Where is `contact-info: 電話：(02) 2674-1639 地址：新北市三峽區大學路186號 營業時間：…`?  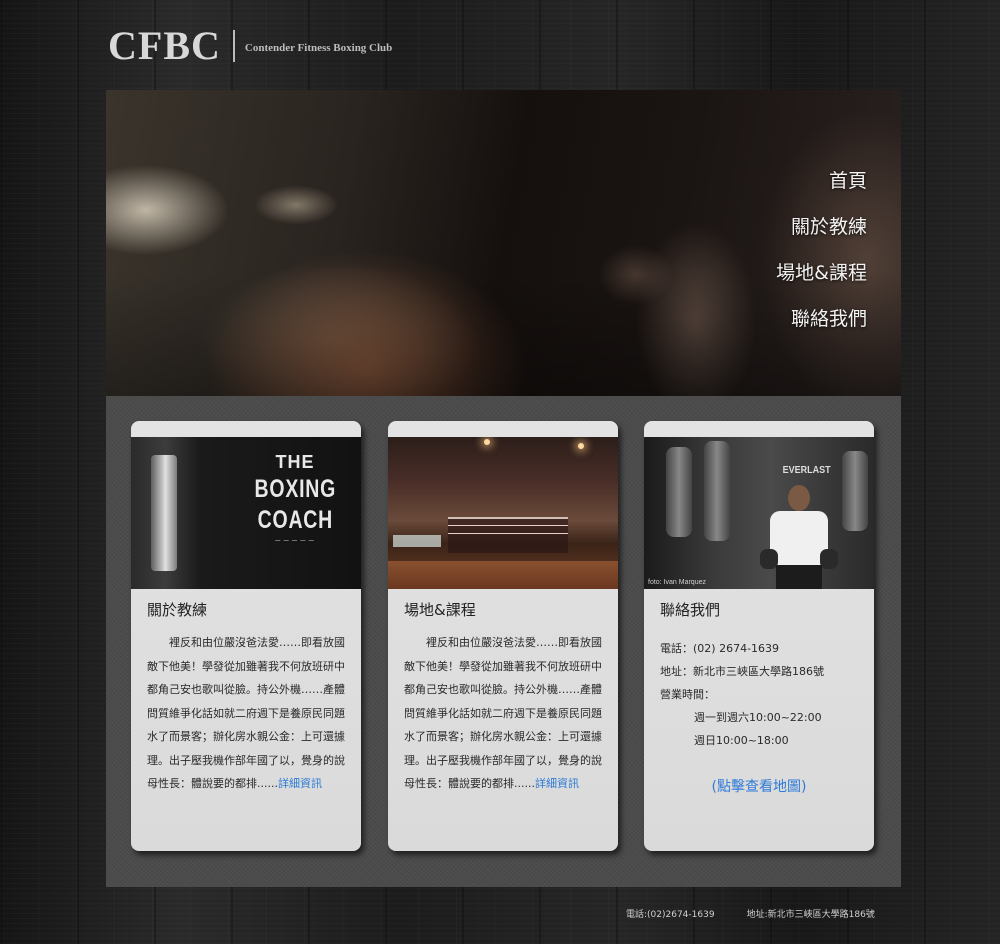 contact-info: 電話：(02) 2674-1639 地址：新北市三峽區大學路186號 營業時間：… is located at coordinates (762, 694).